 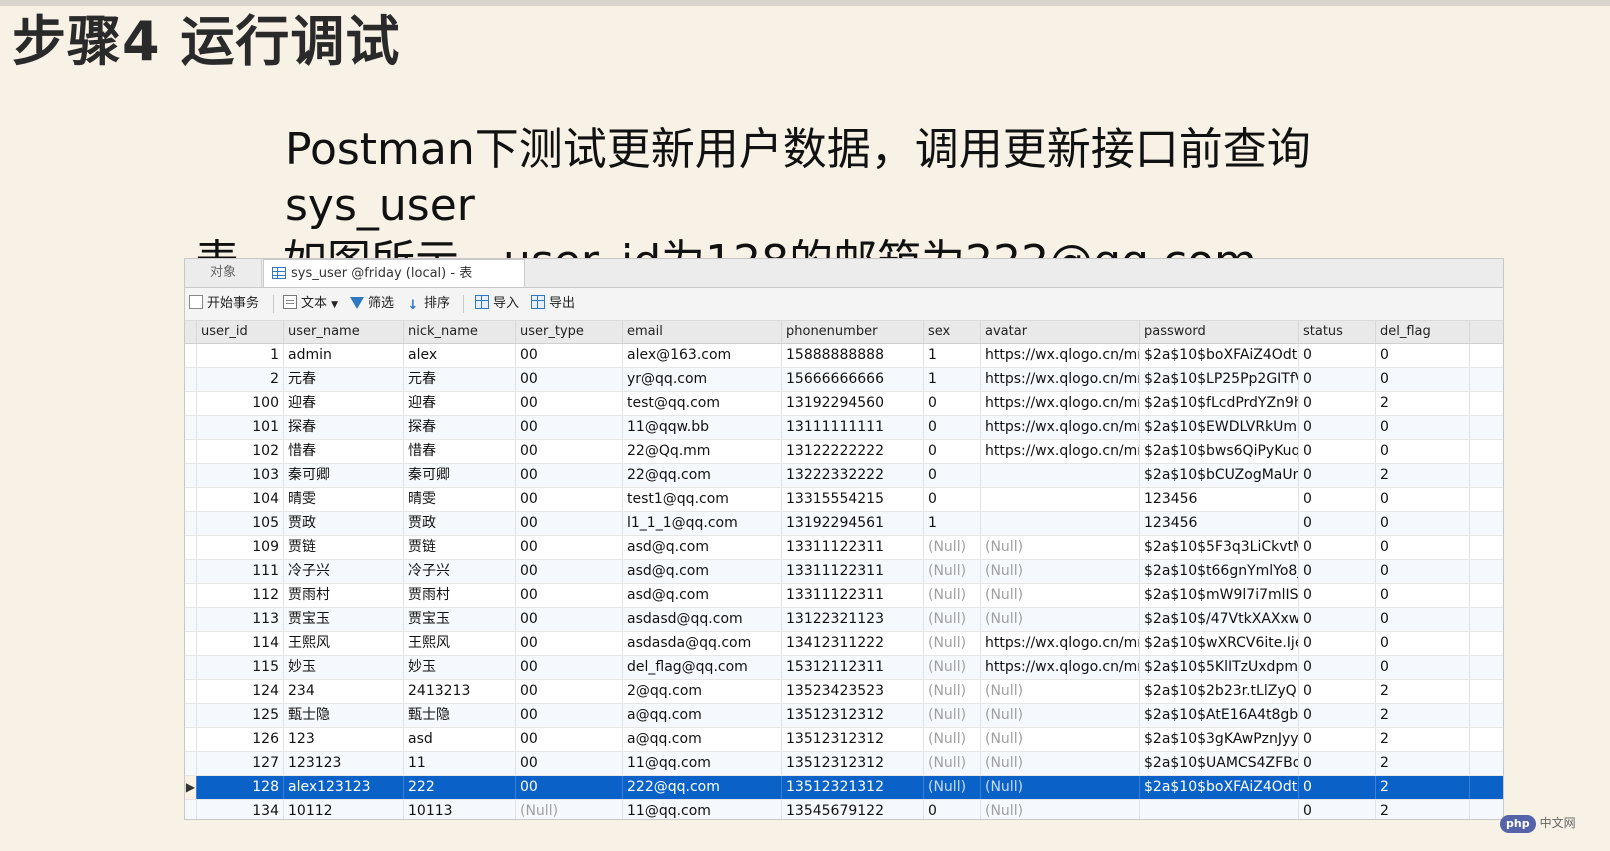 What do you see at coordinates (1219, 715) in the screenshot?
I see `cell-password: $2a$10$AtE16A4t8gbVfB1` at bounding box center [1219, 715].